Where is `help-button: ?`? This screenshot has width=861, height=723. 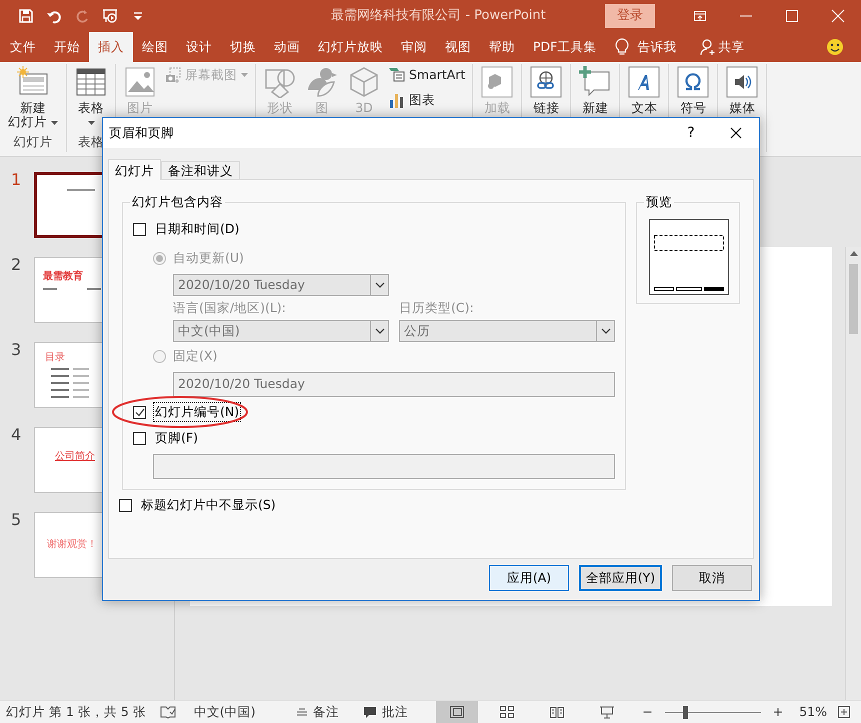 help-button: ? is located at coordinates (691, 133).